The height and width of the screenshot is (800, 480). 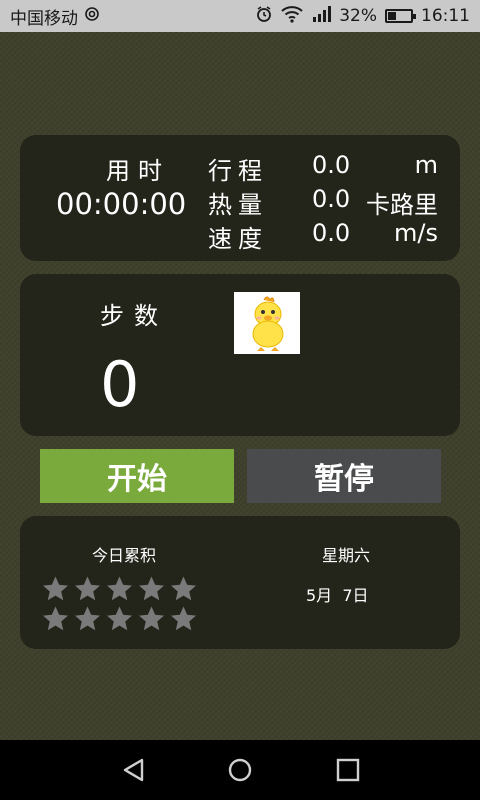 I want to click on back-icon, so click(x=134, y=772).